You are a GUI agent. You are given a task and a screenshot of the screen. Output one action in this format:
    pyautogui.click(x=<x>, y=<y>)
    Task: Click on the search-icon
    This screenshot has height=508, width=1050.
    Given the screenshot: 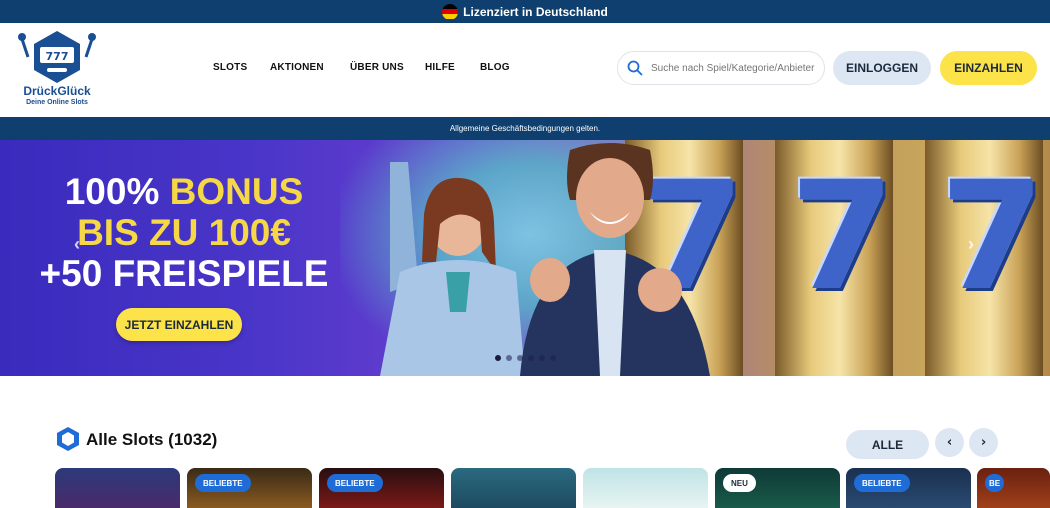 What is the action you would take?
    pyautogui.click(x=635, y=68)
    